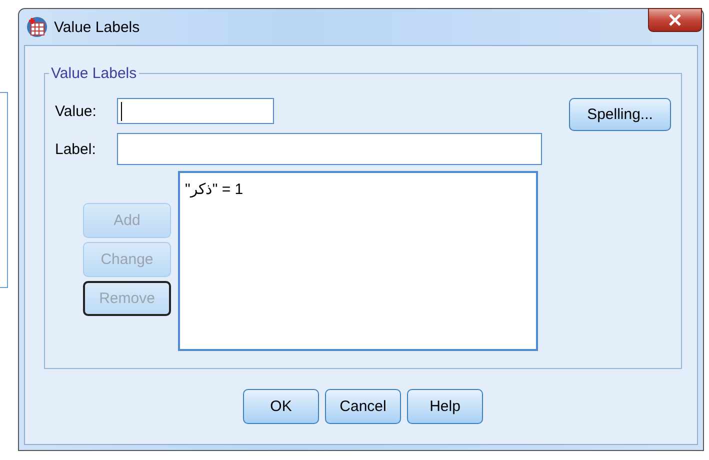  I want to click on list-item: 1 = "ذكر", so click(214, 189).